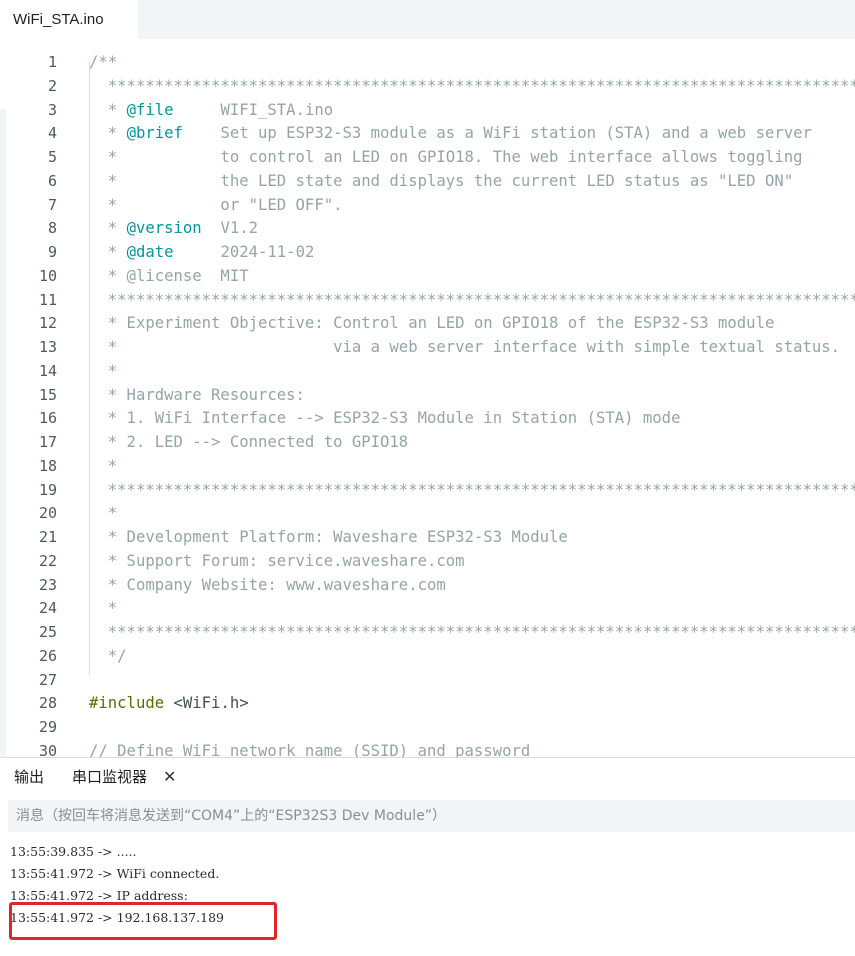 Image resolution: width=855 pixels, height=956 pixels. Describe the element at coordinates (427, 62) in the screenshot. I see `code-line: 1 /**` at that location.